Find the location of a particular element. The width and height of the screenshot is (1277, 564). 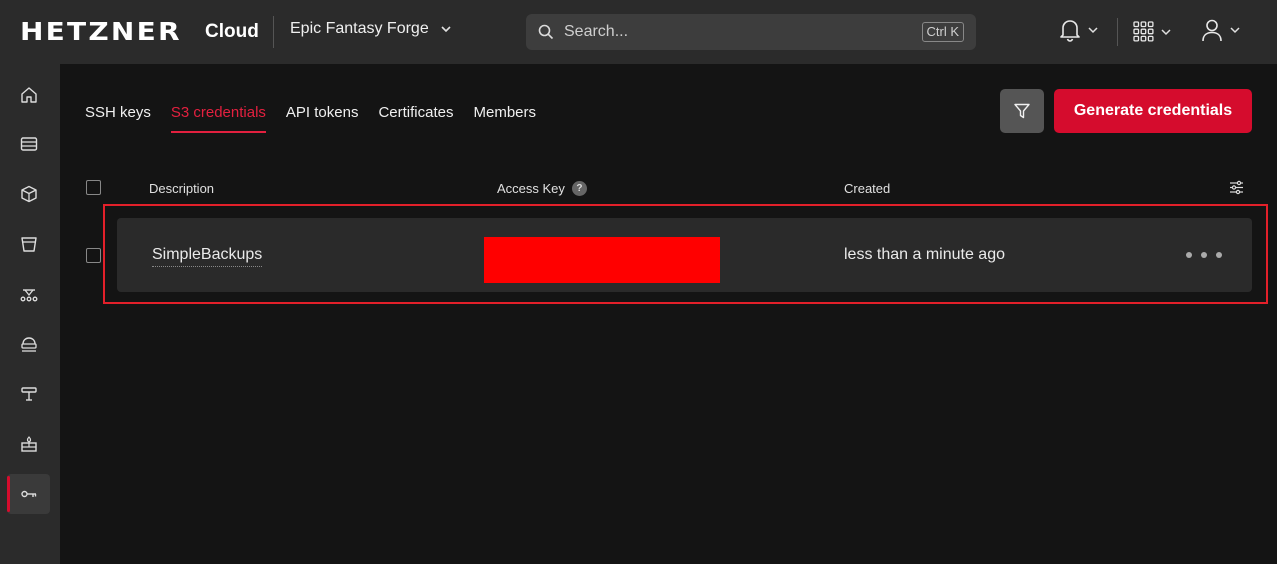

sidebar-item-load-balancers is located at coordinates (28, 294).